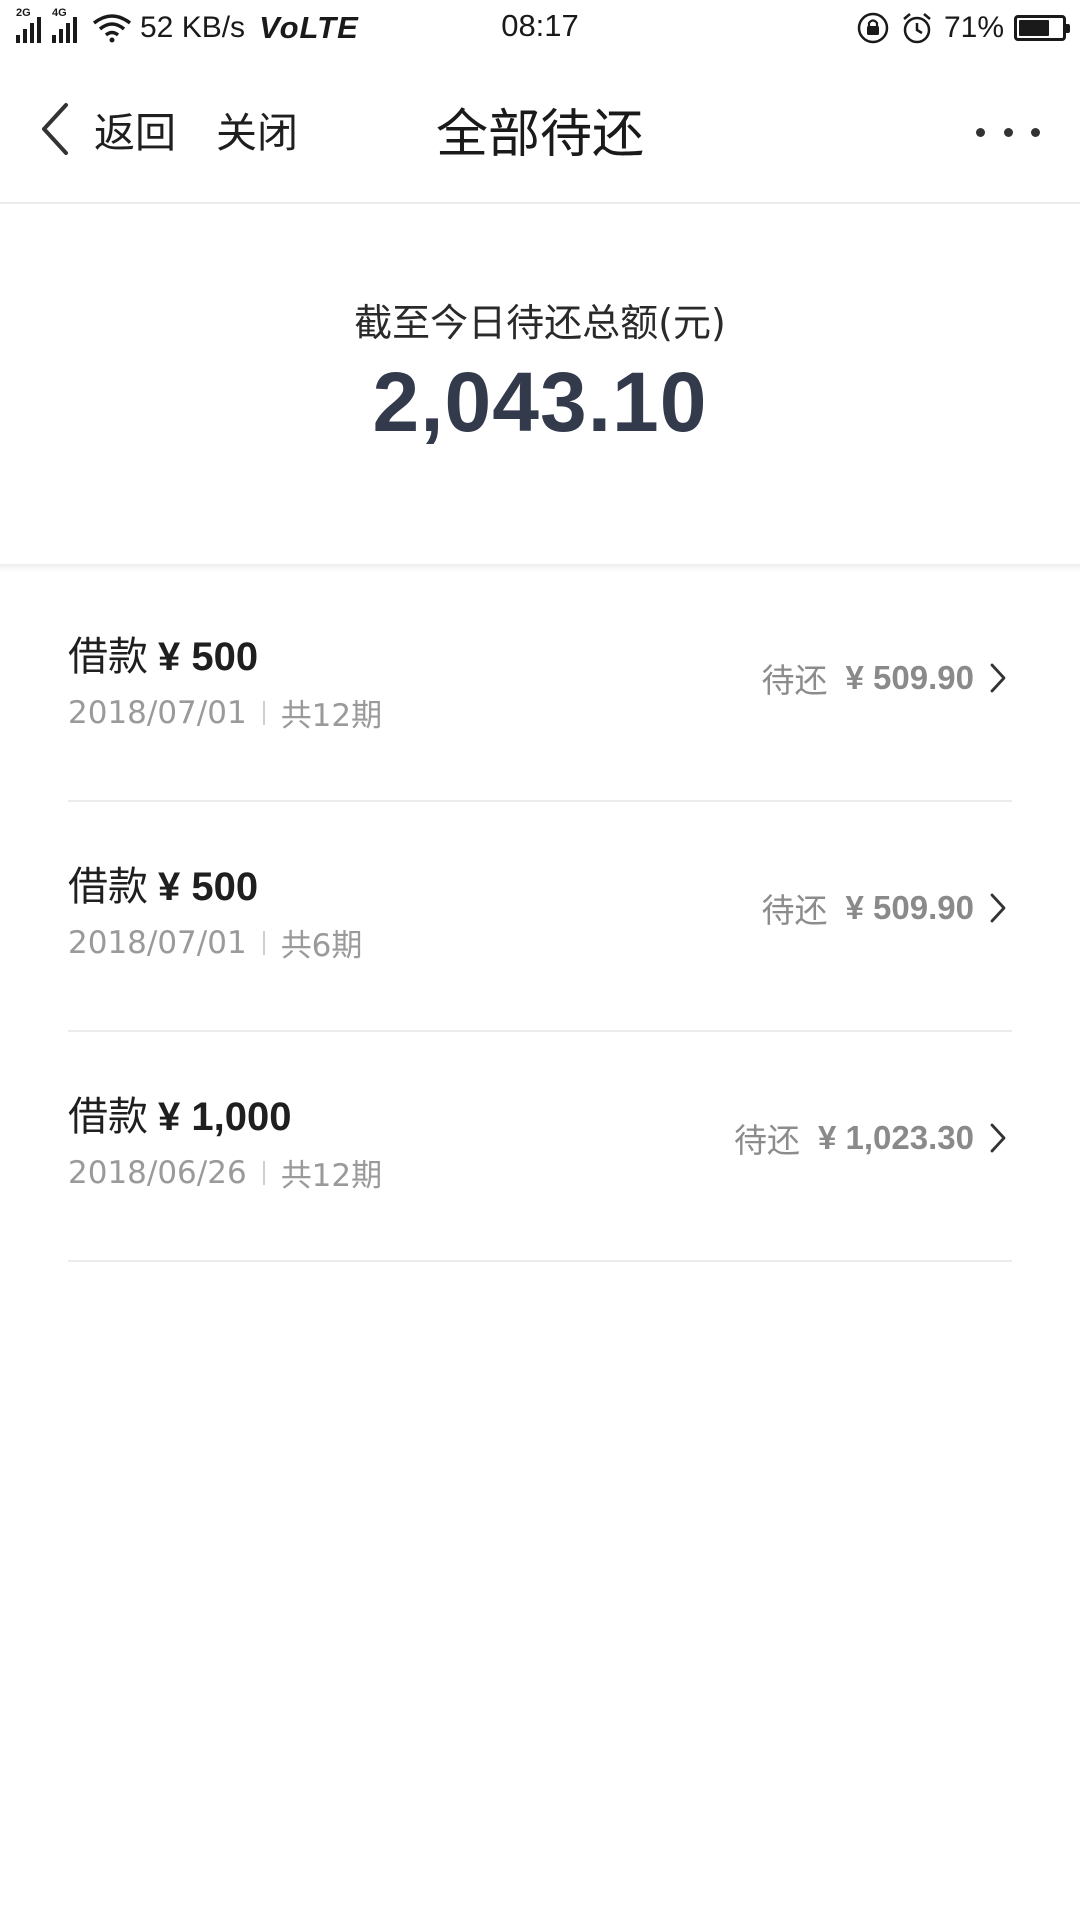 This screenshot has height=1920, width=1080. What do you see at coordinates (873, 28) in the screenshot?
I see `lock-rotation-icon` at bounding box center [873, 28].